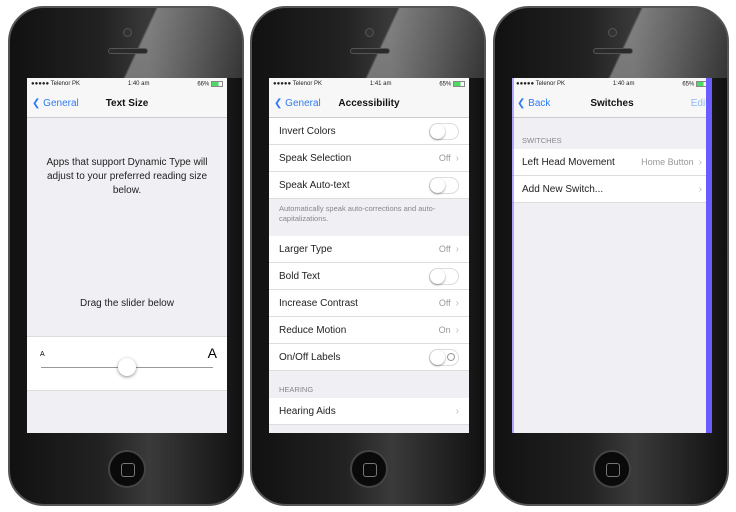 The image size is (736, 512). What do you see at coordinates (612, 189) in the screenshot?
I see `list-item: Add New Switch... ›` at bounding box center [612, 189].